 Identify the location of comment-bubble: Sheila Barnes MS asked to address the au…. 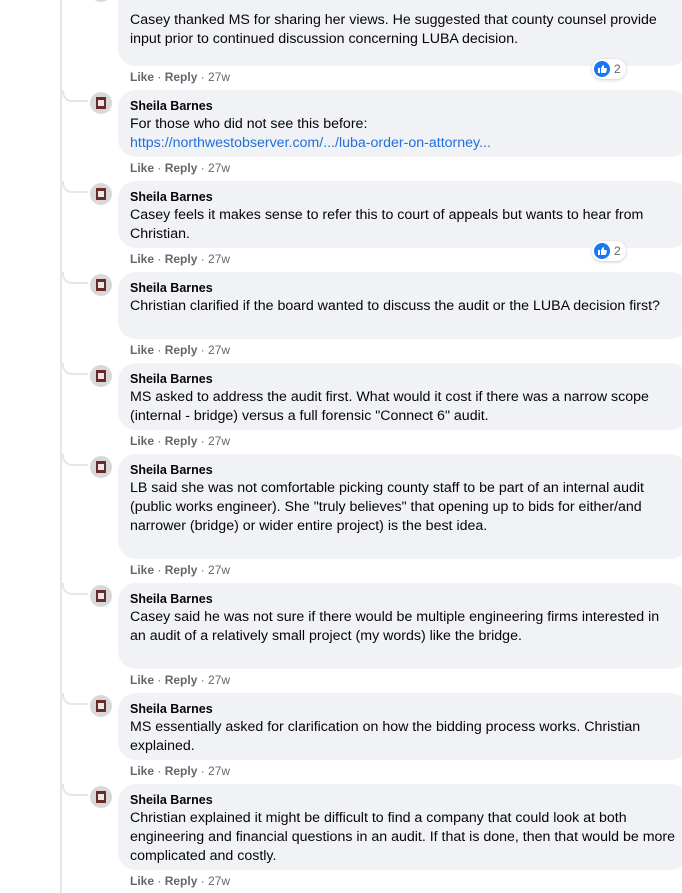
(400, 396).